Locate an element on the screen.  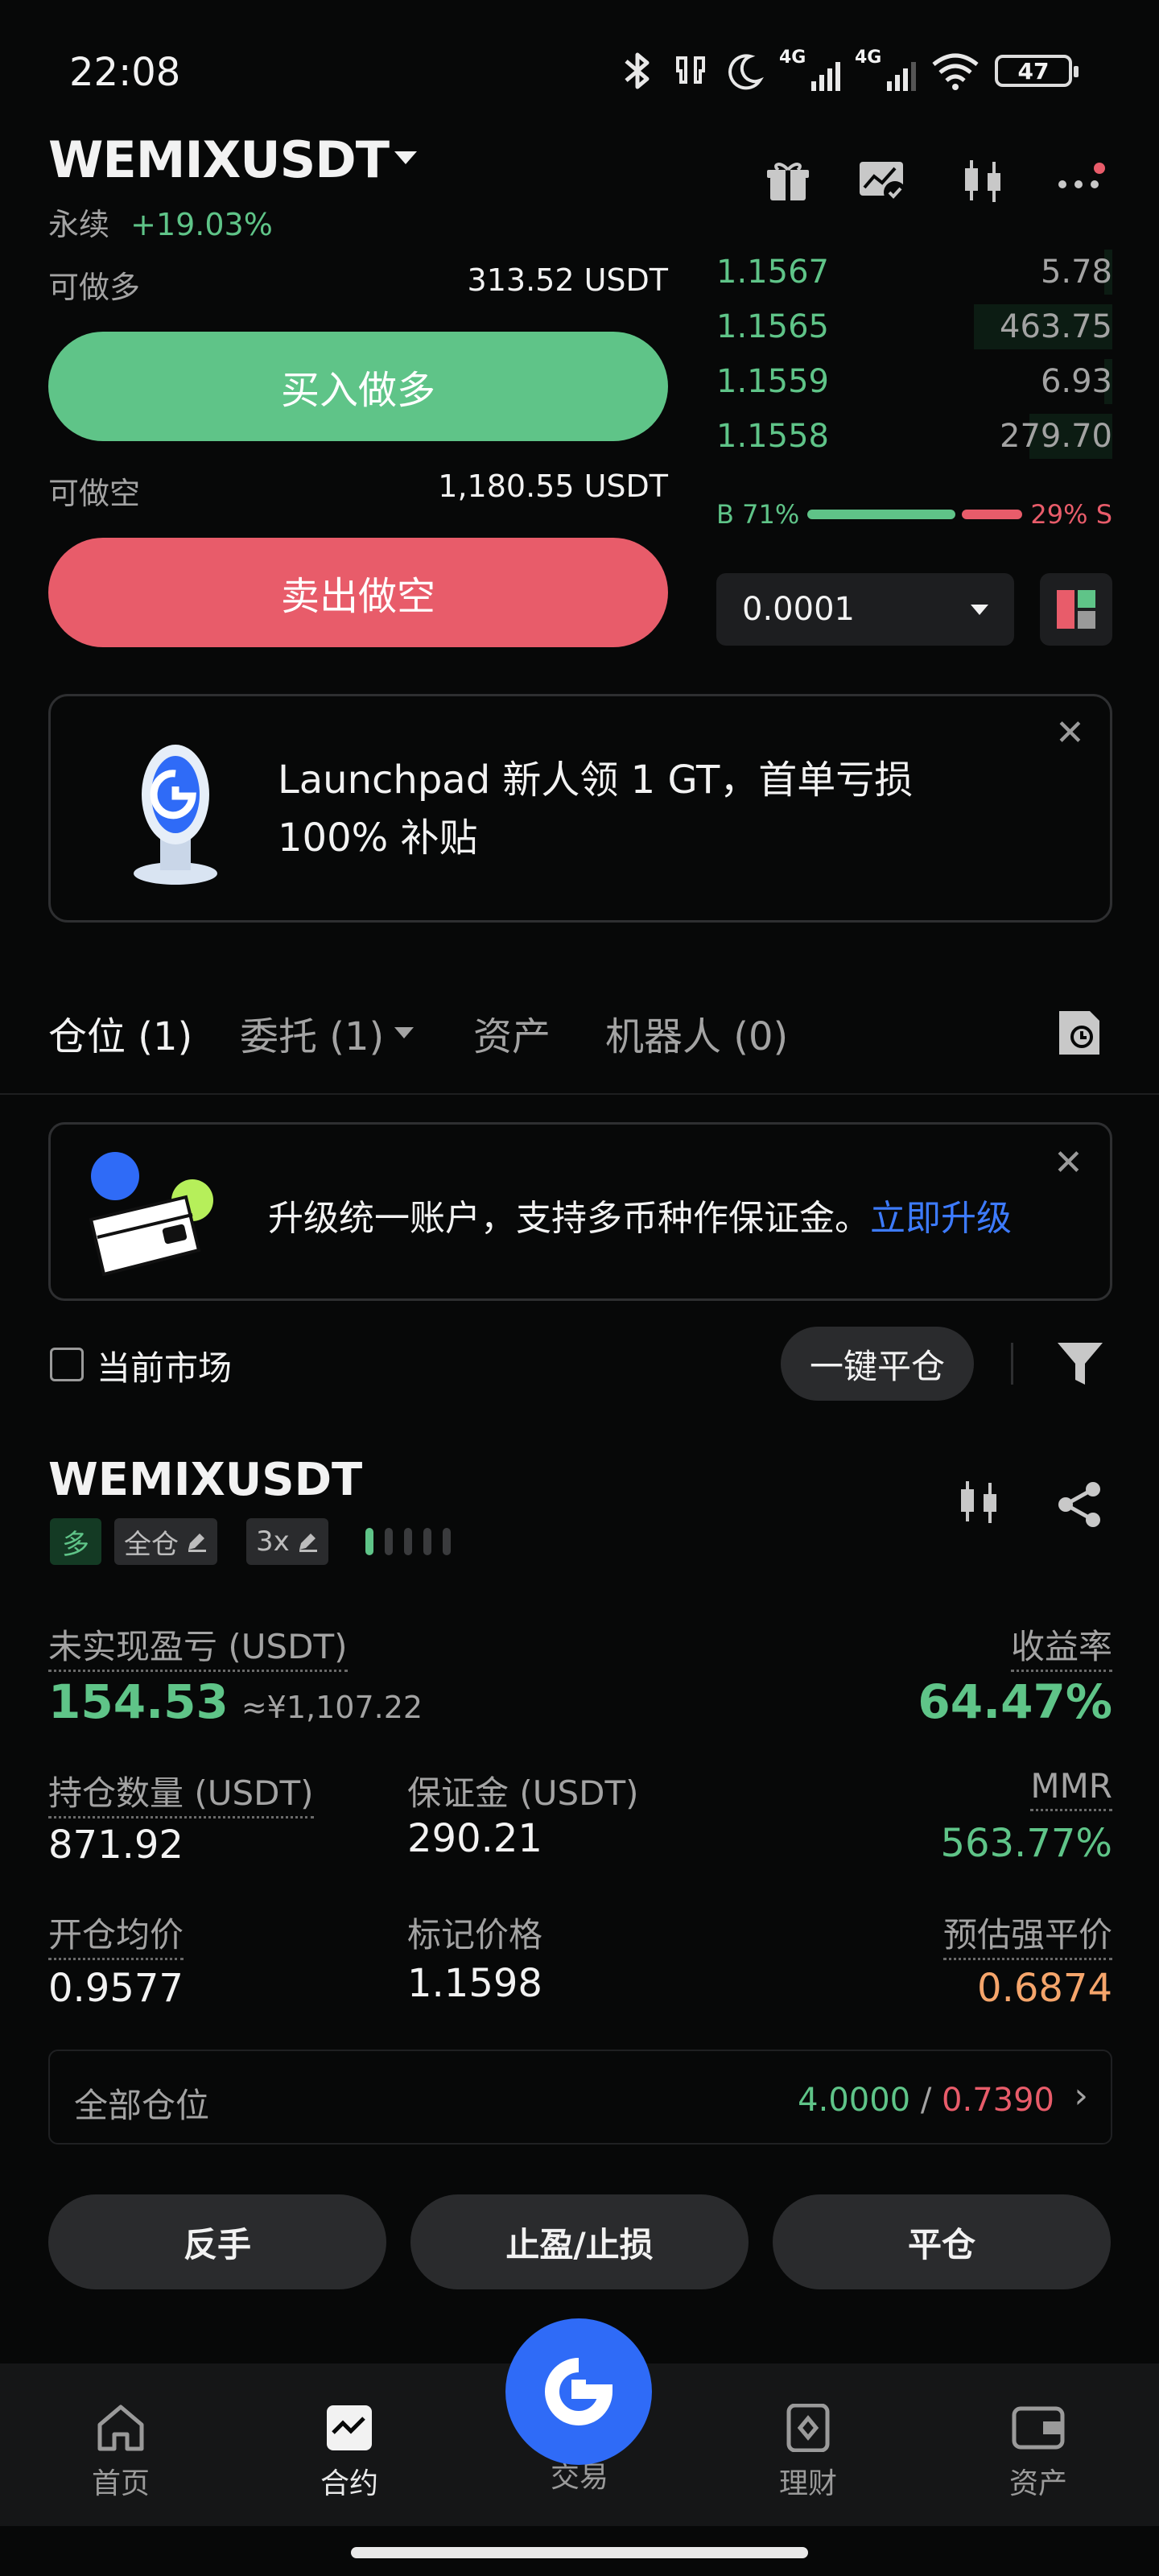
home-indicator is located at coordinates (579, 2552).